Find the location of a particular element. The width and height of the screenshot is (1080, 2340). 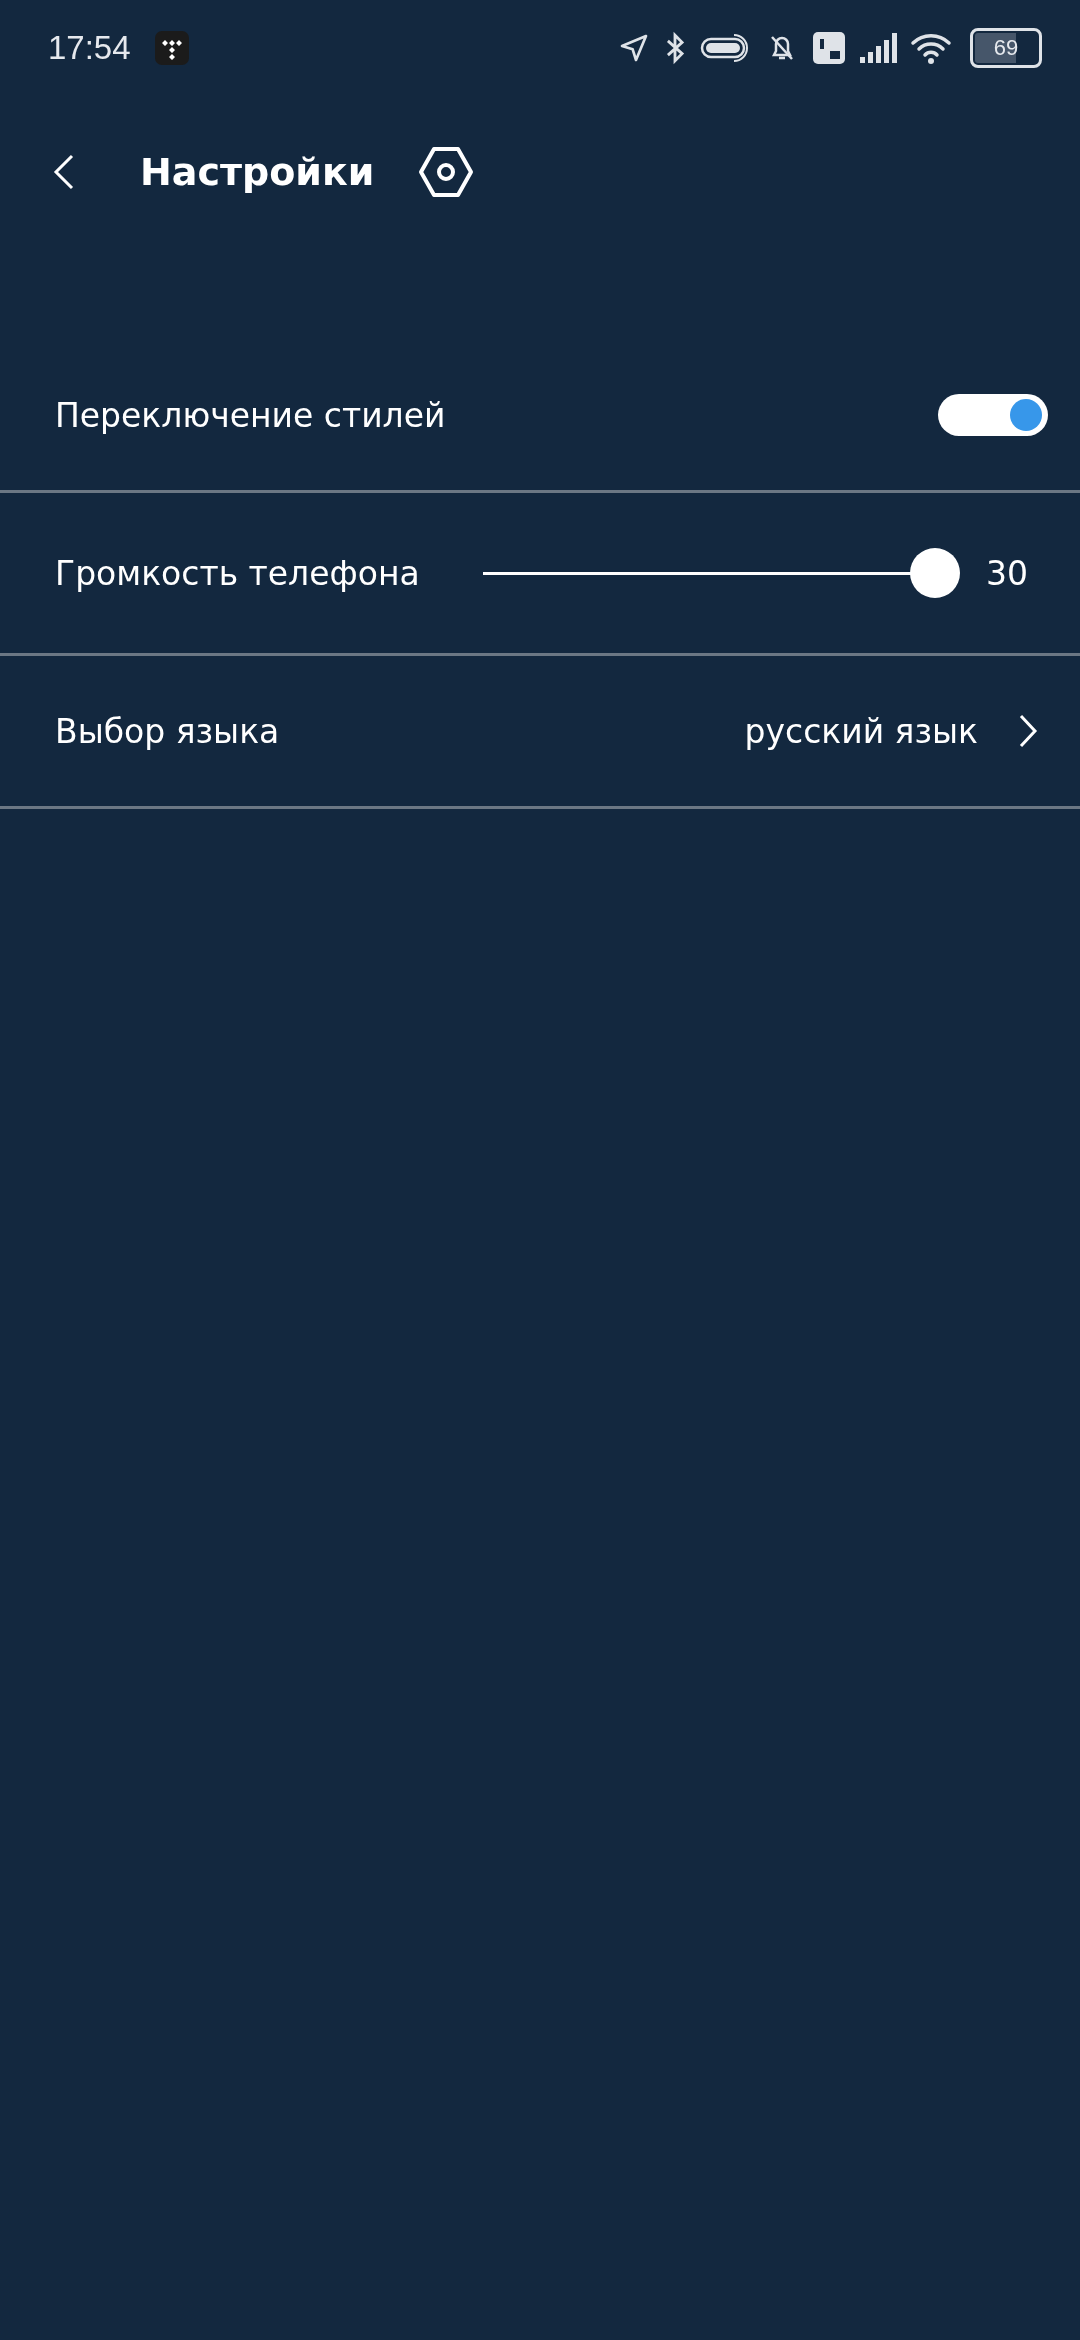

status-time: 17:54 is located at coordinates (89, 48).